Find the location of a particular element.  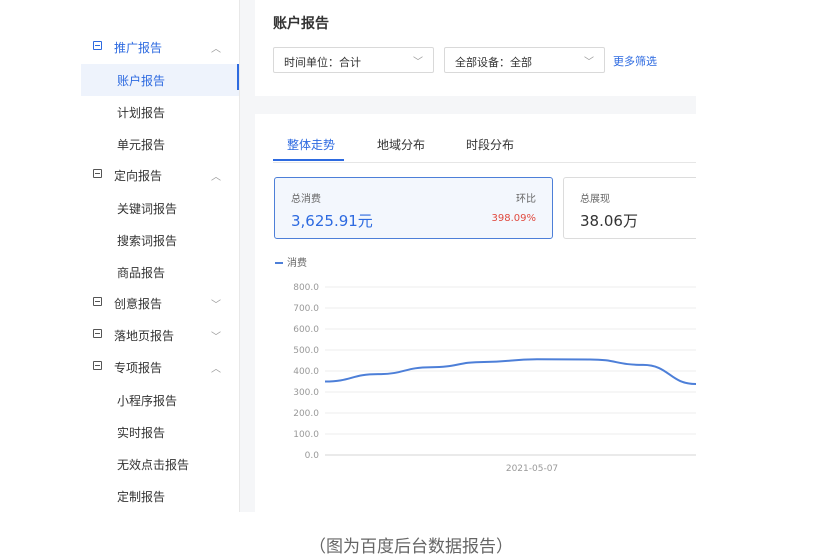

sidebar-group-label: 专项报告 is located at coordinates (138, 368).